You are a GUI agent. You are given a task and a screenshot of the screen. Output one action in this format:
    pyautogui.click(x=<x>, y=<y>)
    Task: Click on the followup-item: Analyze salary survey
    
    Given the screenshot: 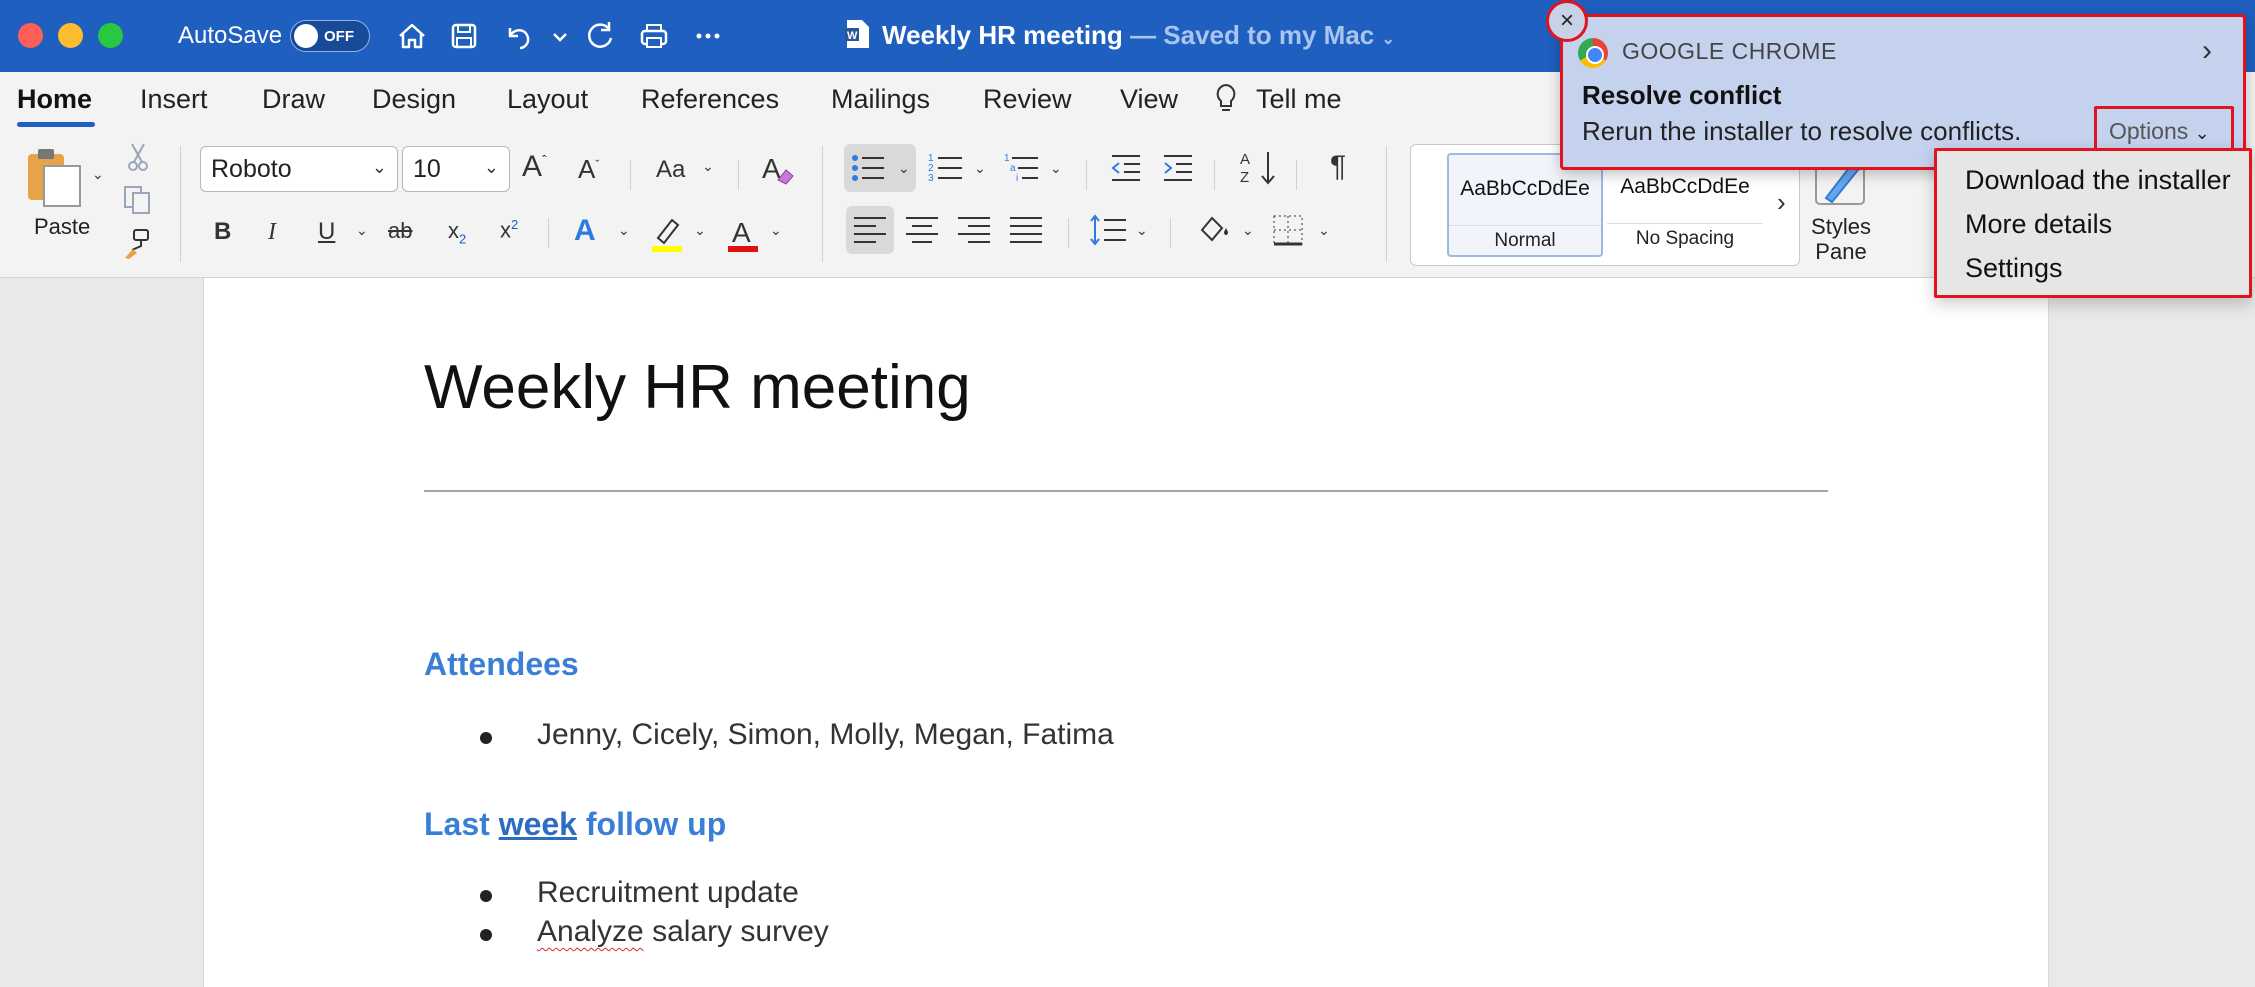 What is the action you would take?
    pyautogui.click(x=683, y=932)
    